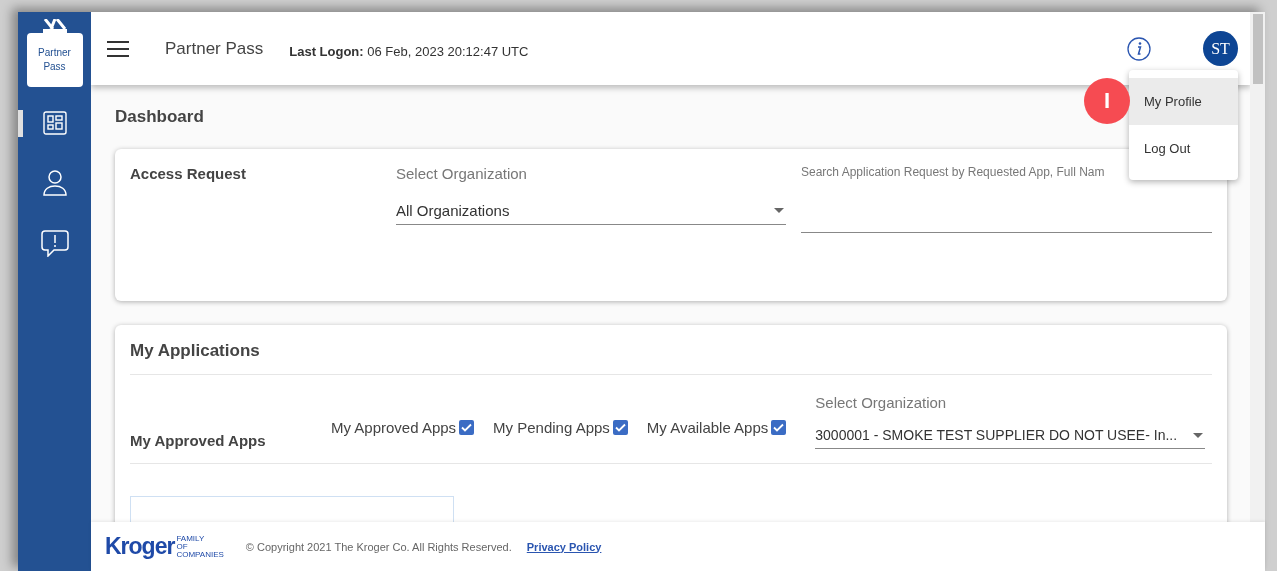 Image resolution: width=1277 pixels, height=571 pixels. I want to click on organization-dropdown: All Organizations, so click(591, 213).